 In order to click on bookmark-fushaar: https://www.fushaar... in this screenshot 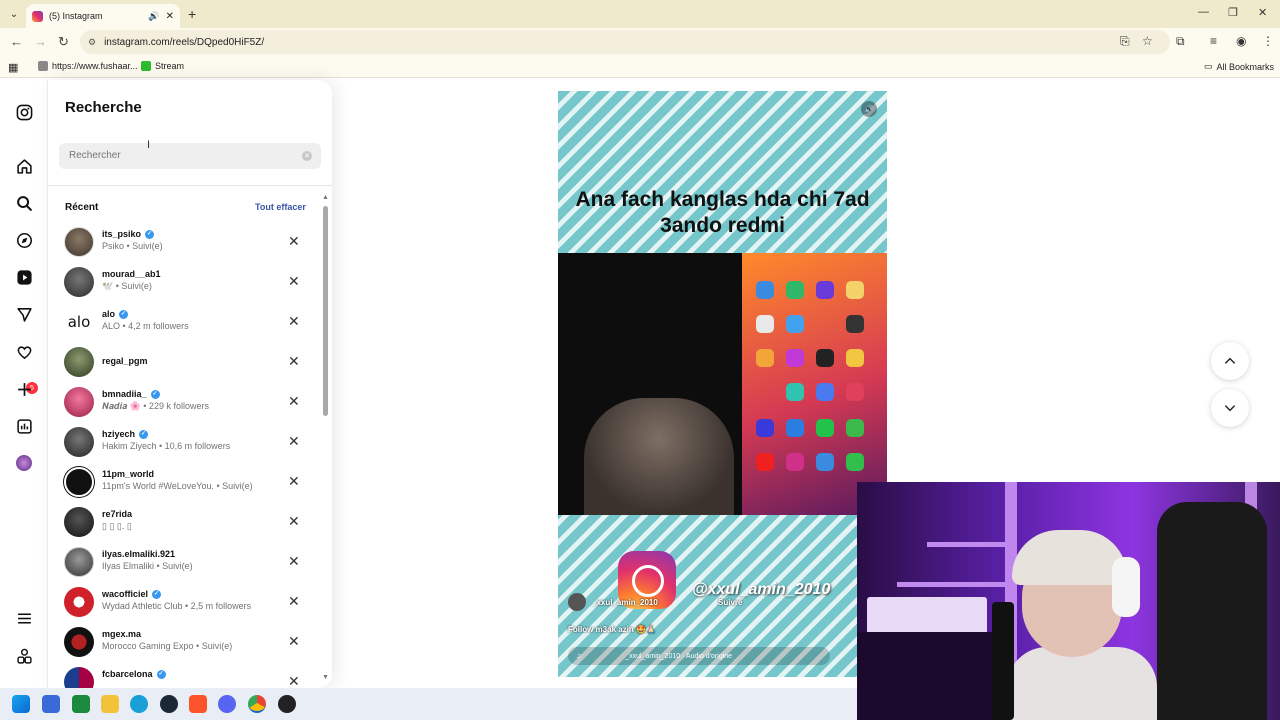, I will do `click(88, 66)`.